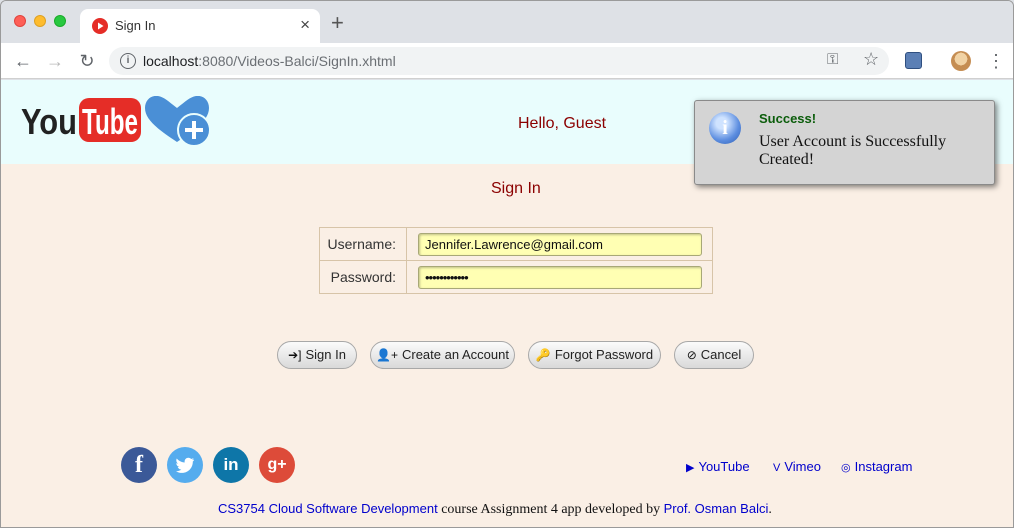  What do you see at coordinates (139, 465) in the screenshot?
I see `facebook-icon: f` at bounding box center [139, 465].